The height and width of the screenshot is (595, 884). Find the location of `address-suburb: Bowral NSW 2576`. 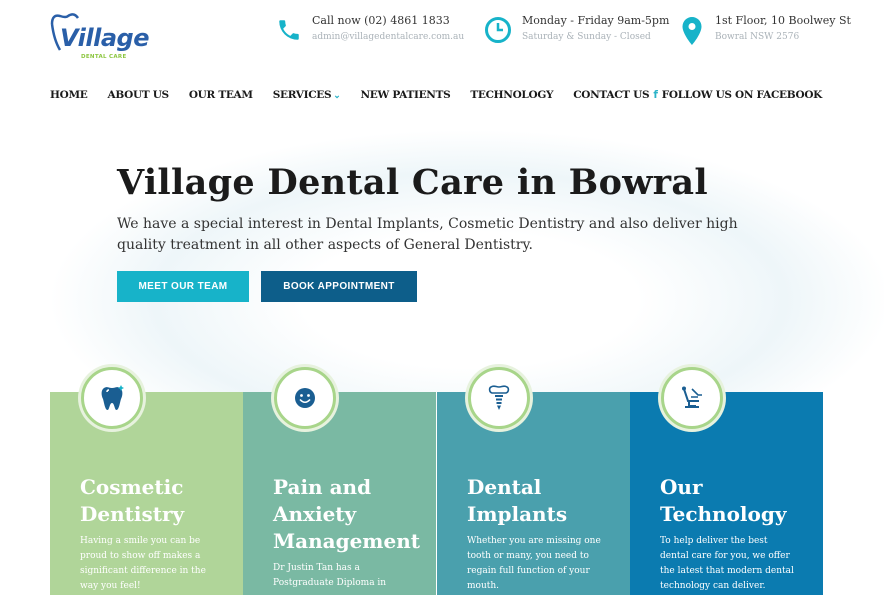

address-suburb: Bowral NSW 2576 is located at coordinates (757, 37).